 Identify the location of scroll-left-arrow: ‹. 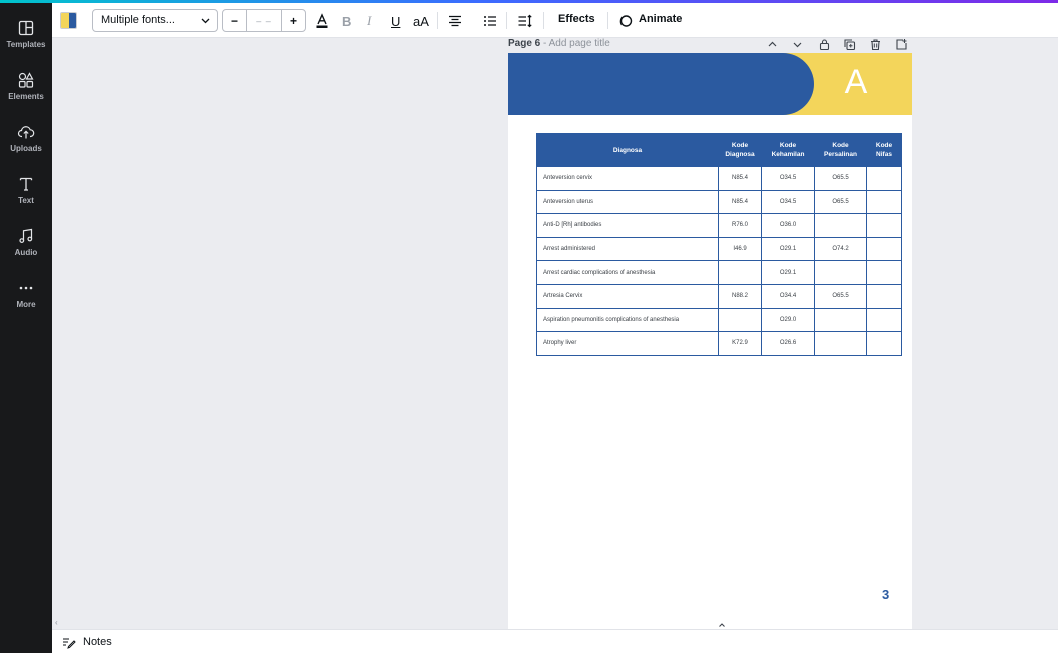
(56, 622).